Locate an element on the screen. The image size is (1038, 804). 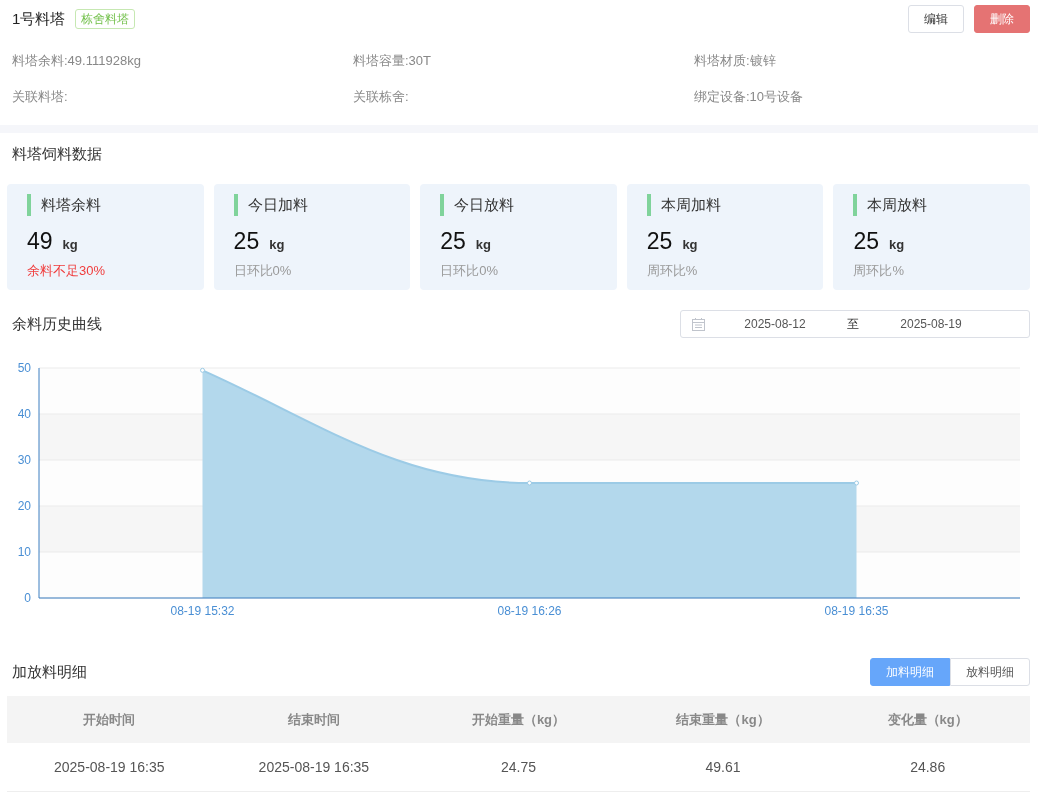
y-axis-label: 10 is located at coordinates (24, 552).